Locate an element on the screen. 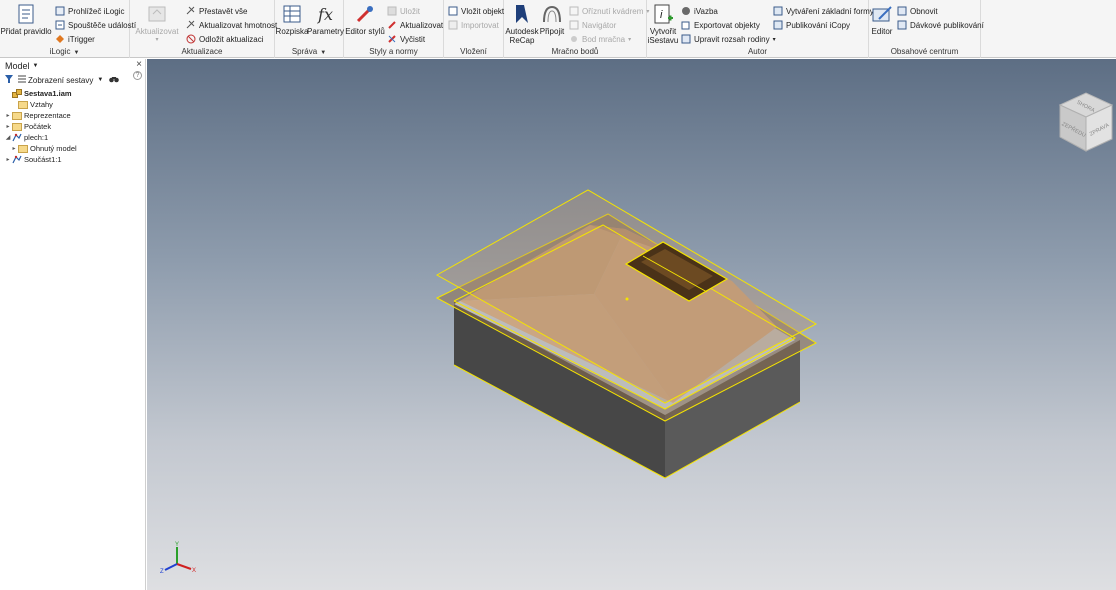  crop-box-button: Oříznutí kvádrem ▾ is located at coordinates (608, 11).